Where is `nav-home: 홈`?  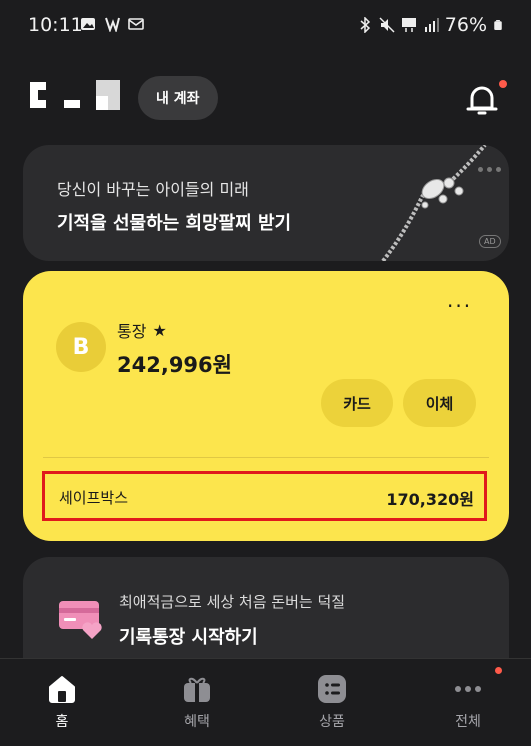 nav-home: 홈 is located at coordinates (62, 702).